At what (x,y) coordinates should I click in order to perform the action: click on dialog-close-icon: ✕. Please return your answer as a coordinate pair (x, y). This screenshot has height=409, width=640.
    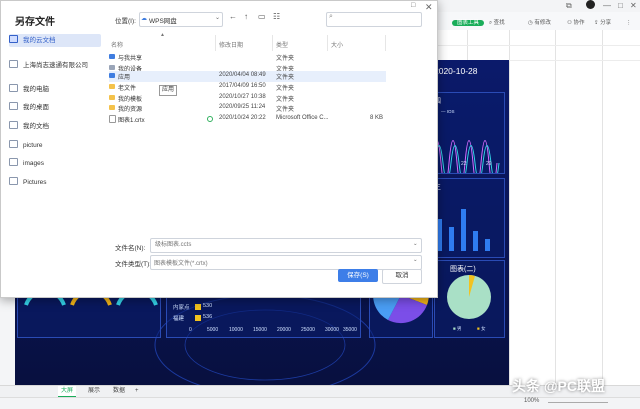
    Looking at the image, I should click on (429, 7).